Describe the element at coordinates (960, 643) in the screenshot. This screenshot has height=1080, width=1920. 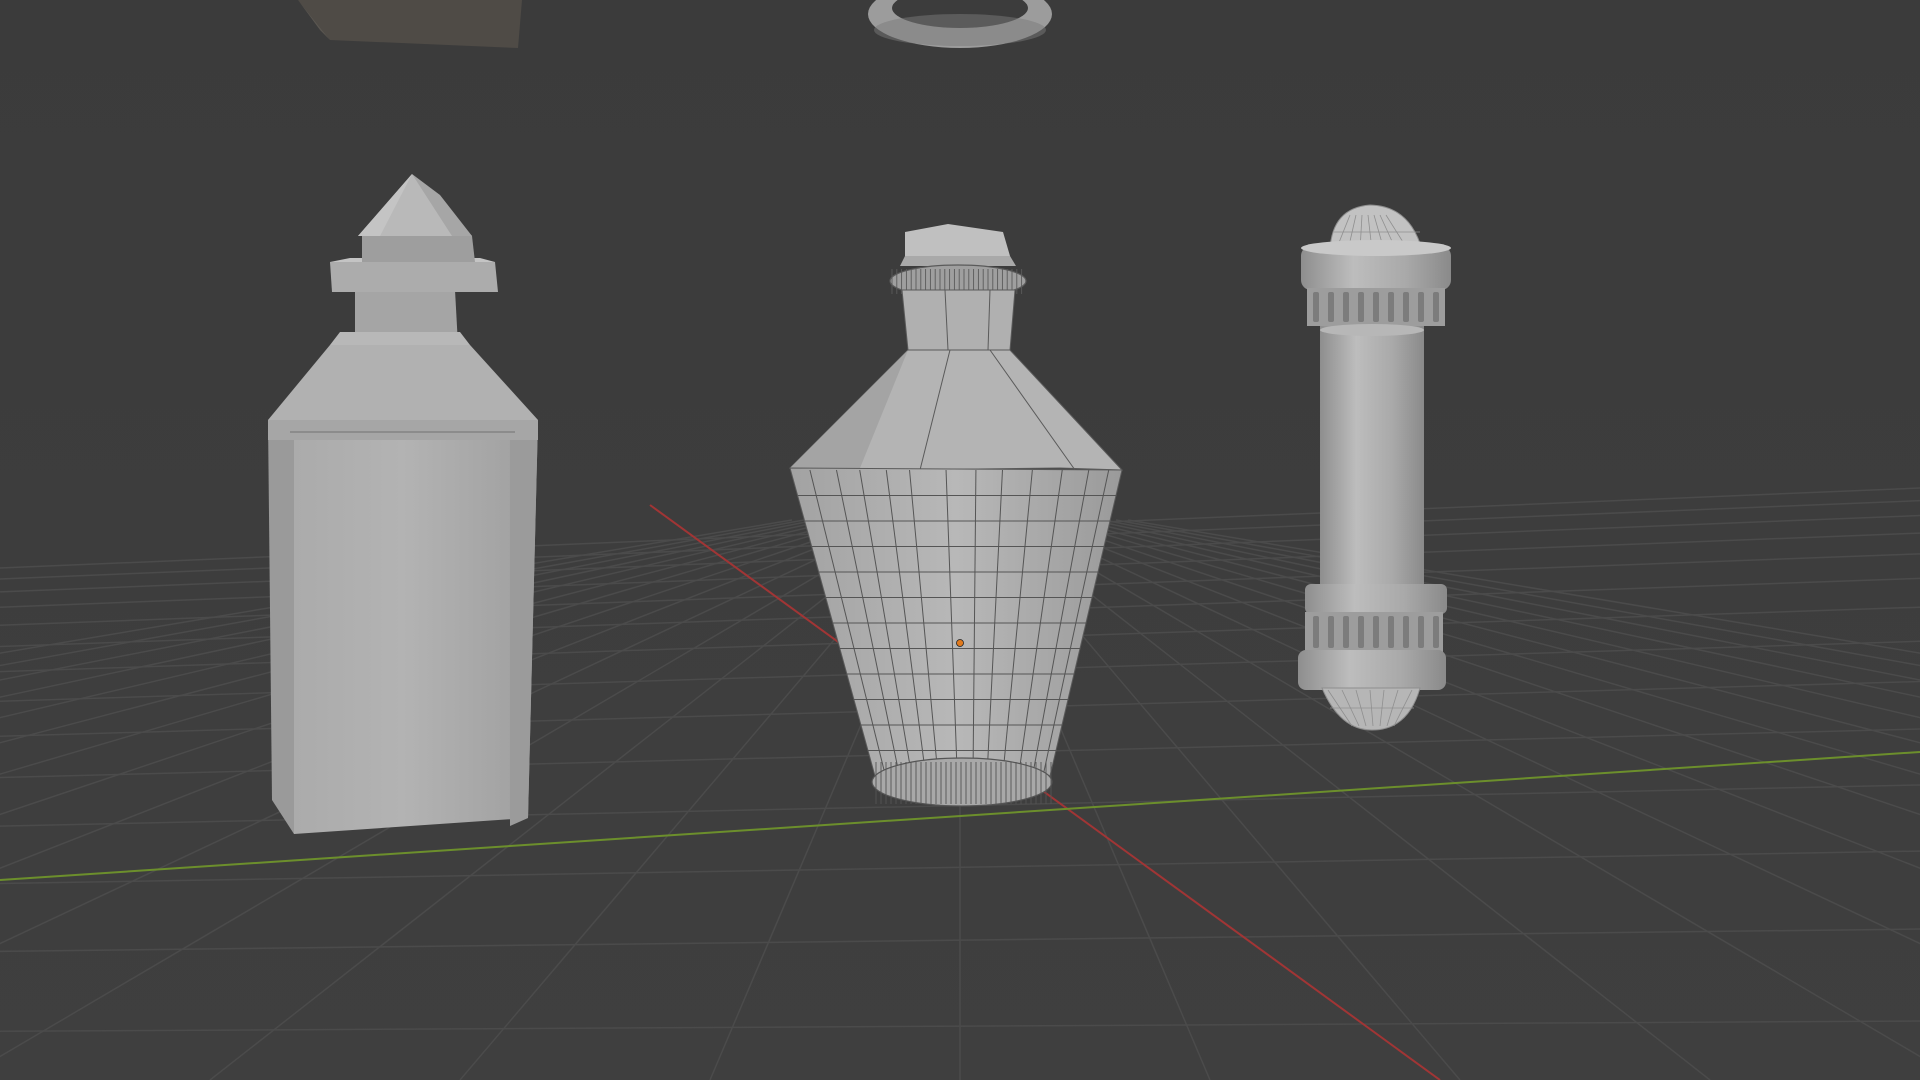
I see `origin-point` at that location.